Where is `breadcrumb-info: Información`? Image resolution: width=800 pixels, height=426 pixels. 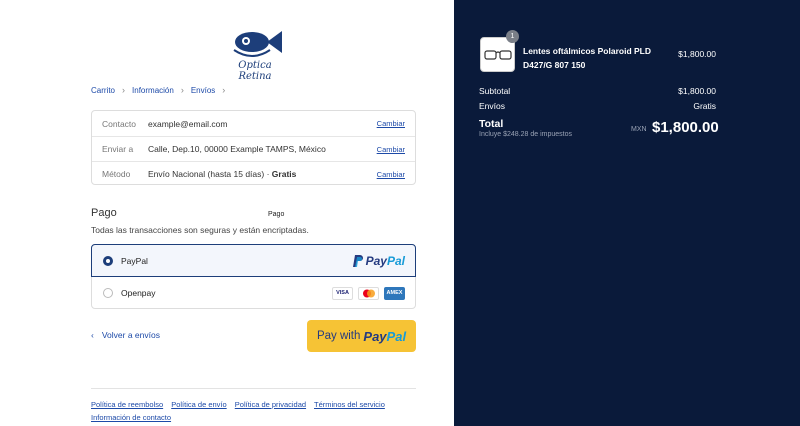
breadcrumb-info: Información is located at coordinates (153, 90).